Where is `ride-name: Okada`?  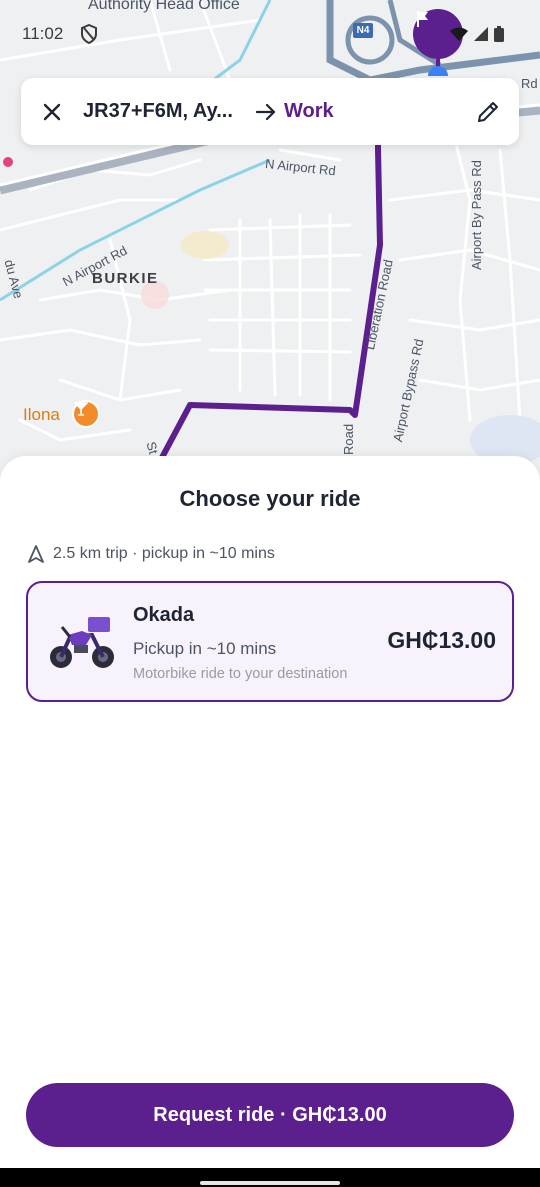
ride-name: Okada is located at coordinates (164, 615).